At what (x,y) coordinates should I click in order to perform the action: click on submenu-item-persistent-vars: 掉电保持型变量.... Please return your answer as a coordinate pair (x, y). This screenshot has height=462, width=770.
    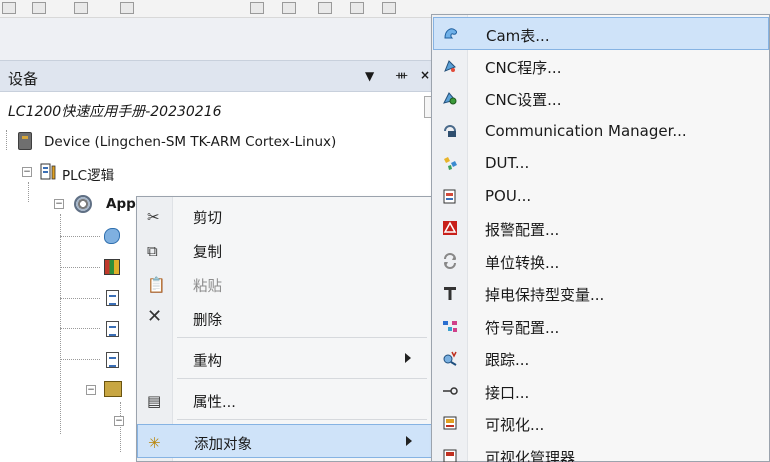
    Looking at the image, I should click on (601, 293).